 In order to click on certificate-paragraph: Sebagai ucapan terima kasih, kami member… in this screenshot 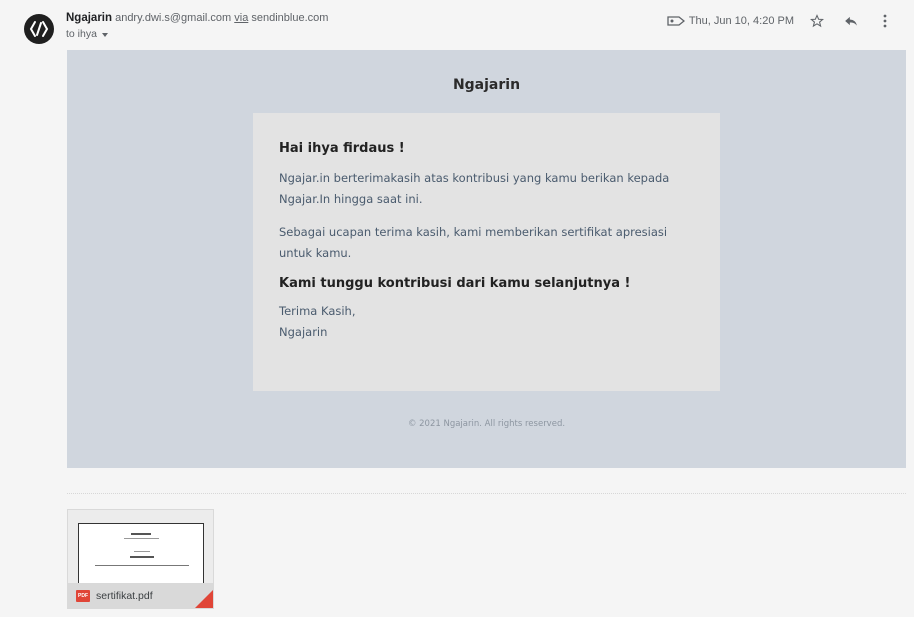, I will do `click(473, 242)`.